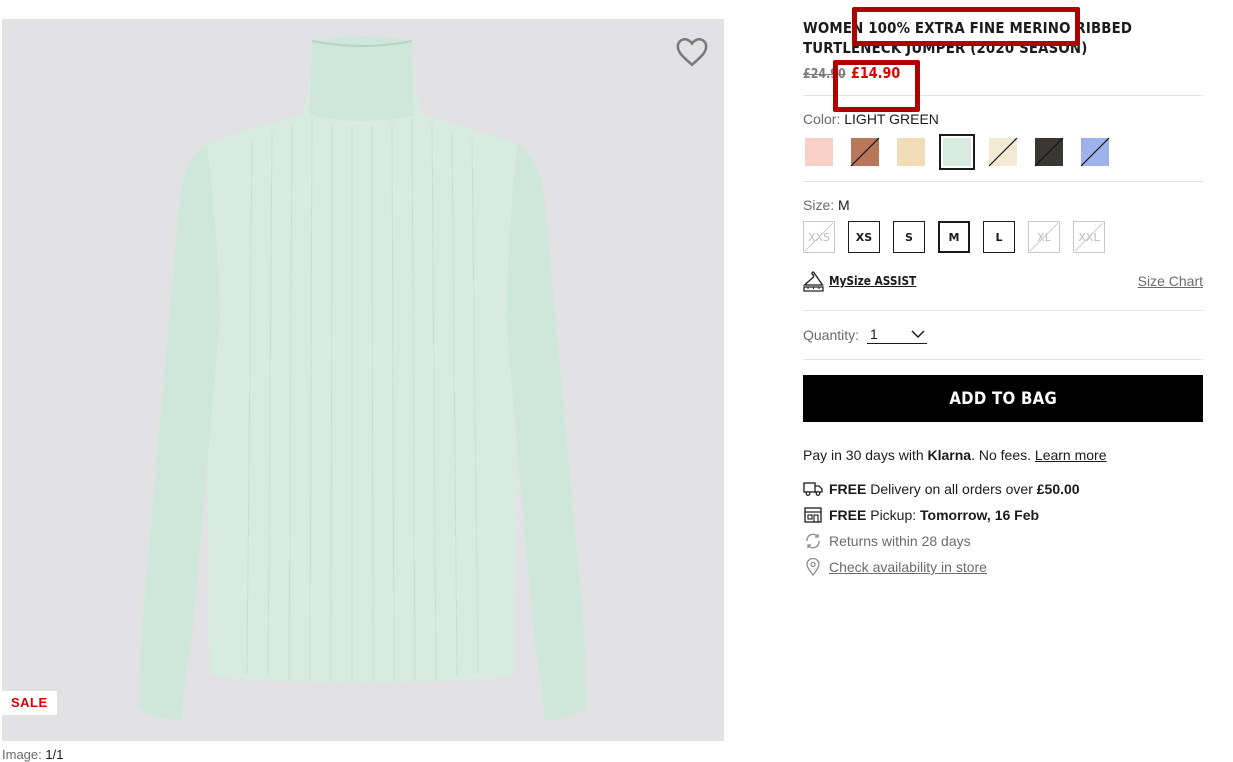 The height and width of the screenshot is (762, 1233). I want to click on delivery-row: FREE Delivery on all orders over £50.00, so click(1003, 489).